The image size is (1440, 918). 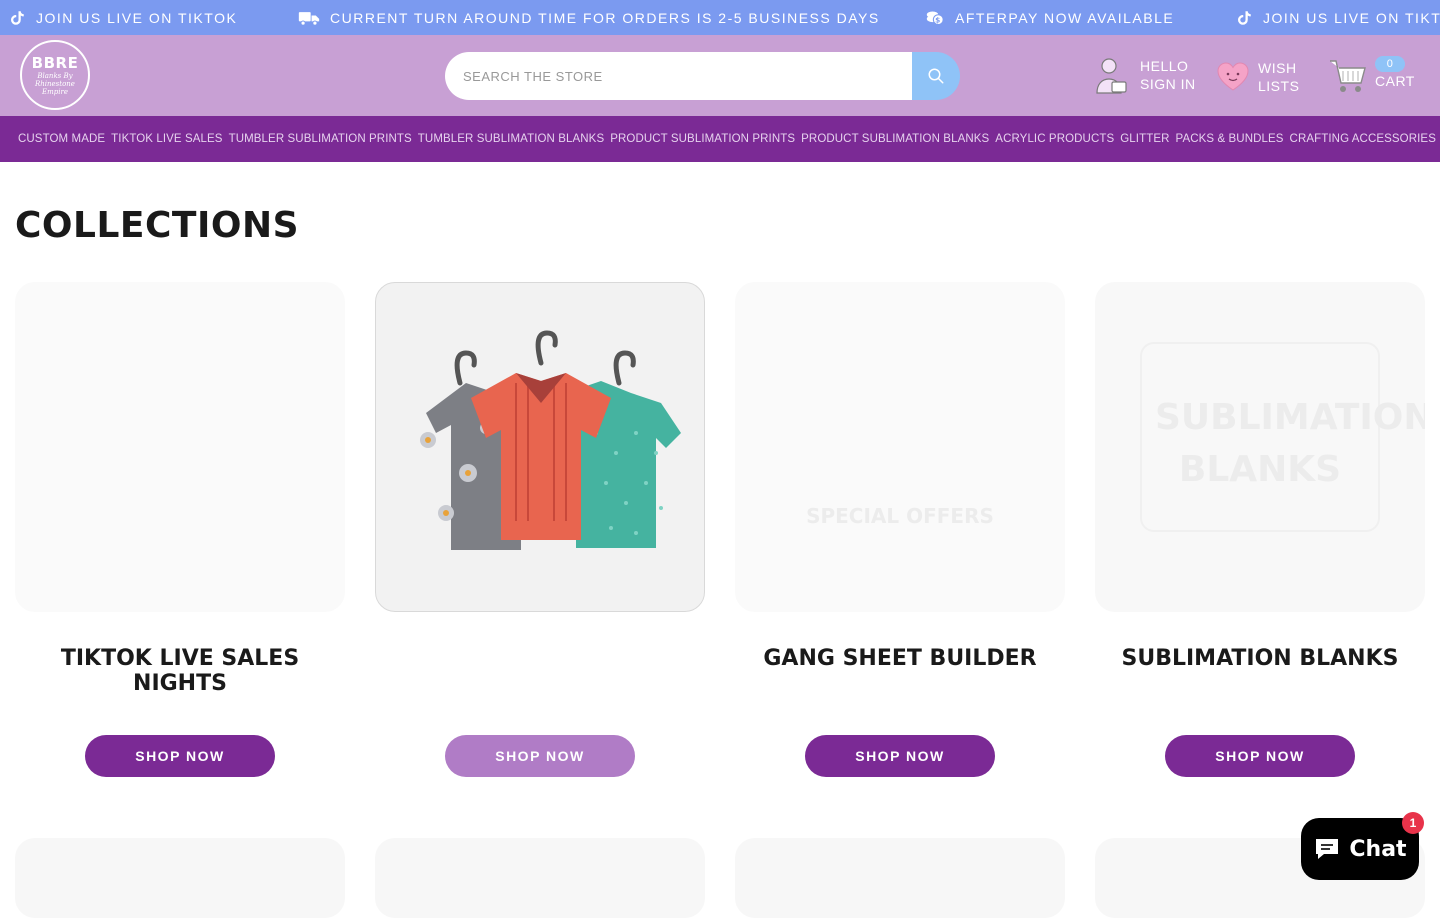 What do you see at coordinates (1378, 849) in the screenshot?
I see `chat-label: Chat` at bounding box center [1378, 849].